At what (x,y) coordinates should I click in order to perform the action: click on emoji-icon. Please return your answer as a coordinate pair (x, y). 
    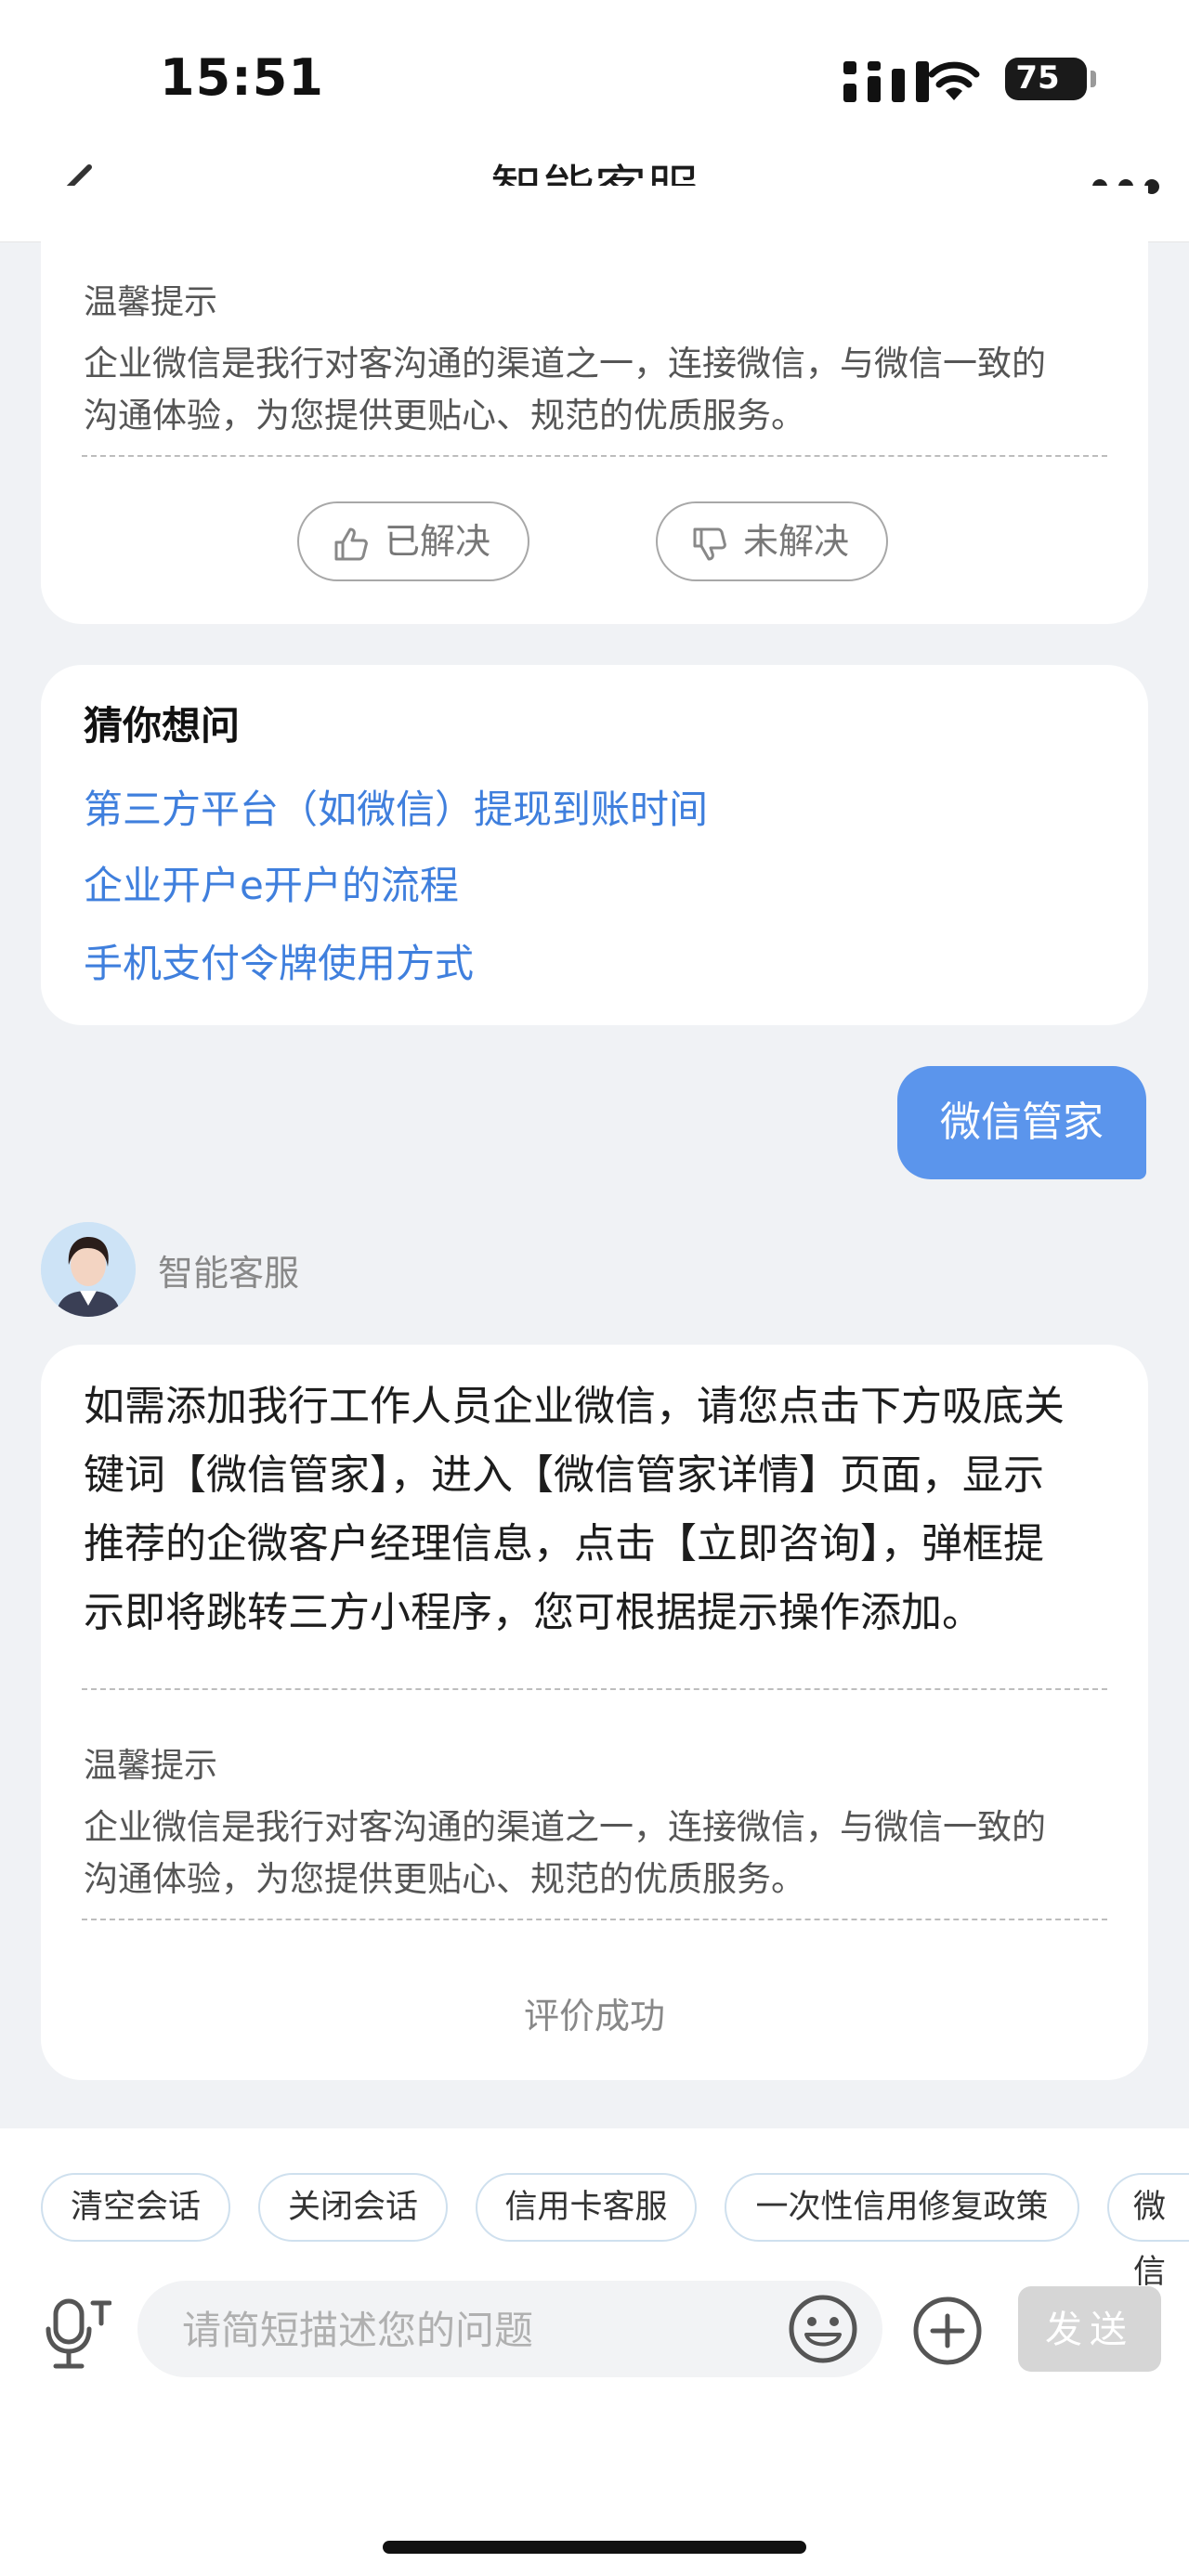
    Looking at the image, I should click on (823, 2329).